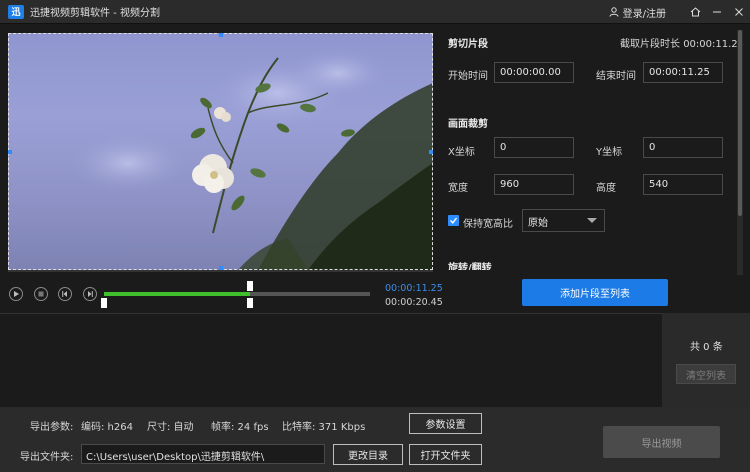  I want to click on play-icon, so click(16, 294).